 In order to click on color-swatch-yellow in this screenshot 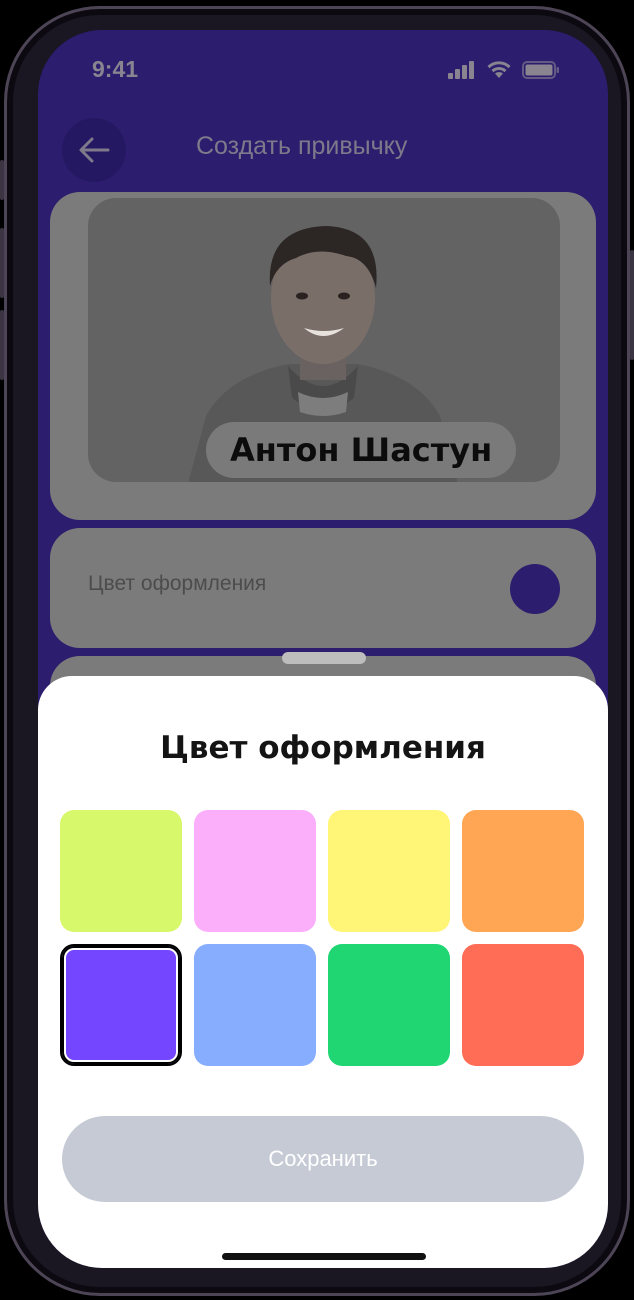, I will do `click(389, 871)`.